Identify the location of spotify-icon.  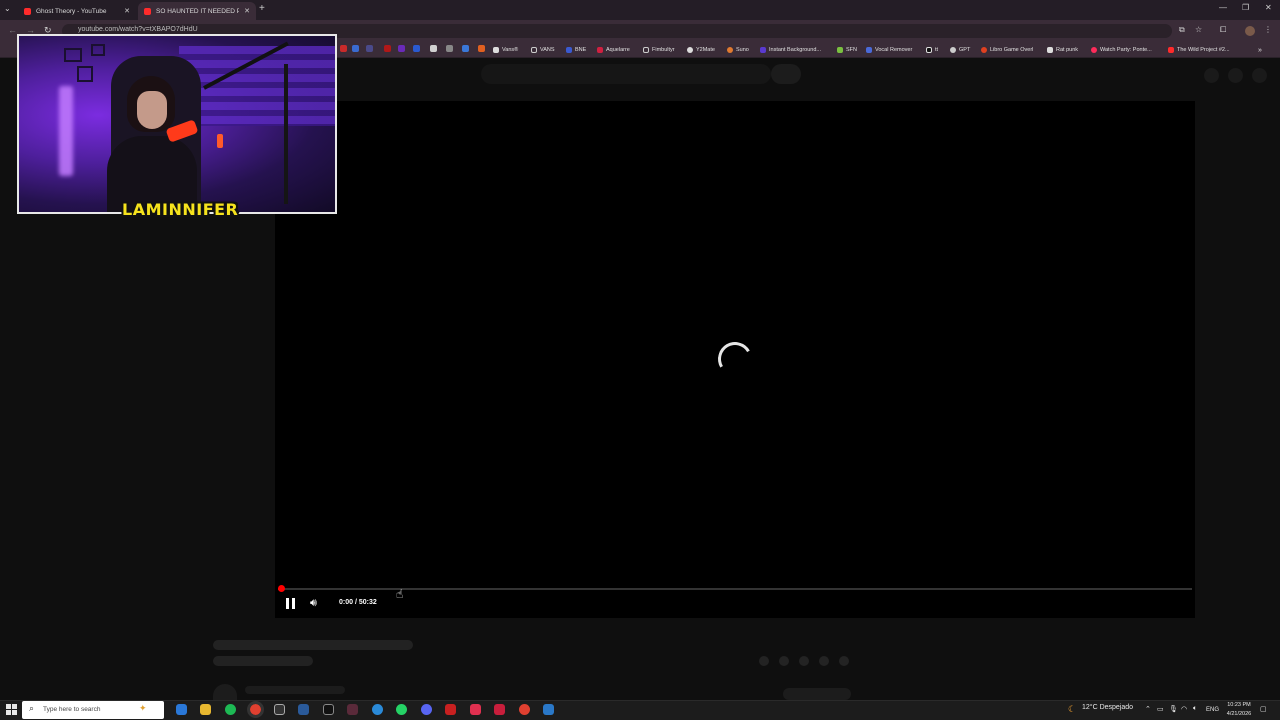
(230, 709).